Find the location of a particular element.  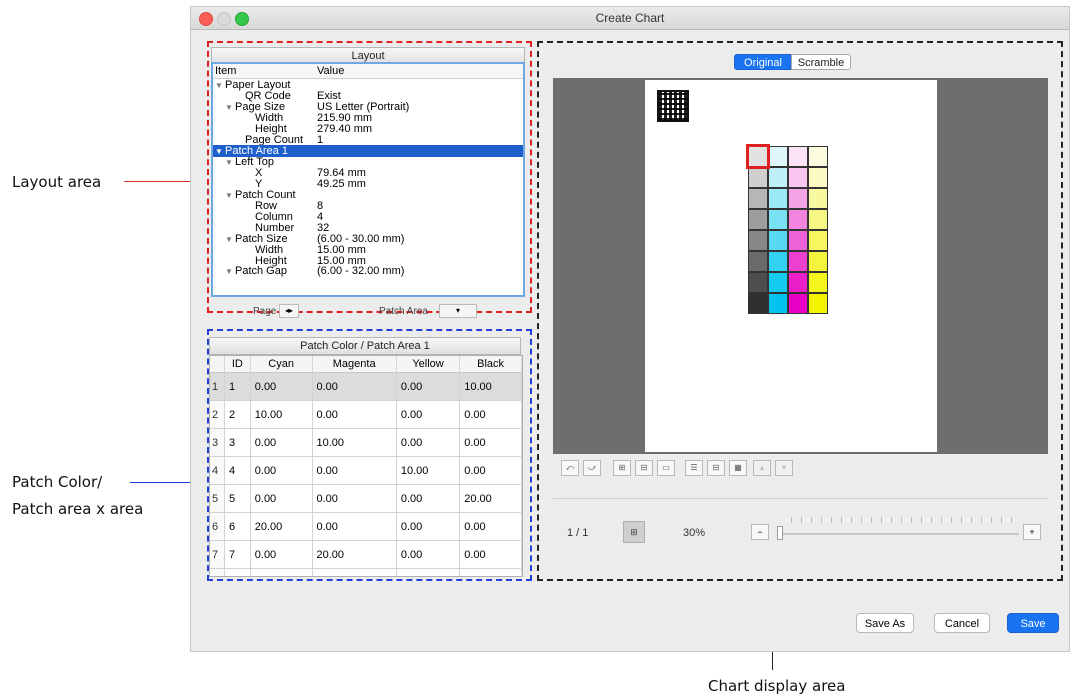

table-cell: 2 is located at coordinates (237, 414).